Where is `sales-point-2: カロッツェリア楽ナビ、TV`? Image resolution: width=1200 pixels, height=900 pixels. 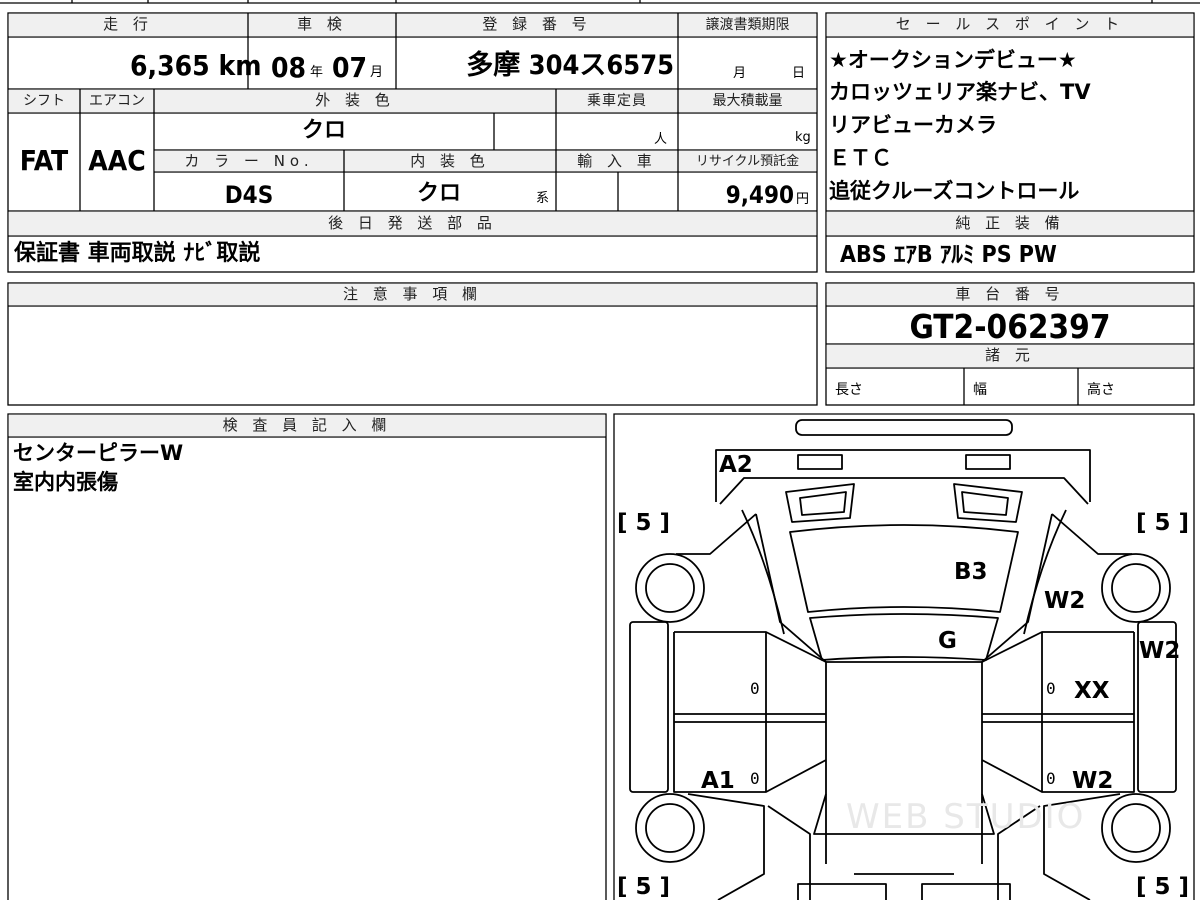
sales-point-2: カロッツェリア楽ナビ、TV is located at coordinates (960, 92).